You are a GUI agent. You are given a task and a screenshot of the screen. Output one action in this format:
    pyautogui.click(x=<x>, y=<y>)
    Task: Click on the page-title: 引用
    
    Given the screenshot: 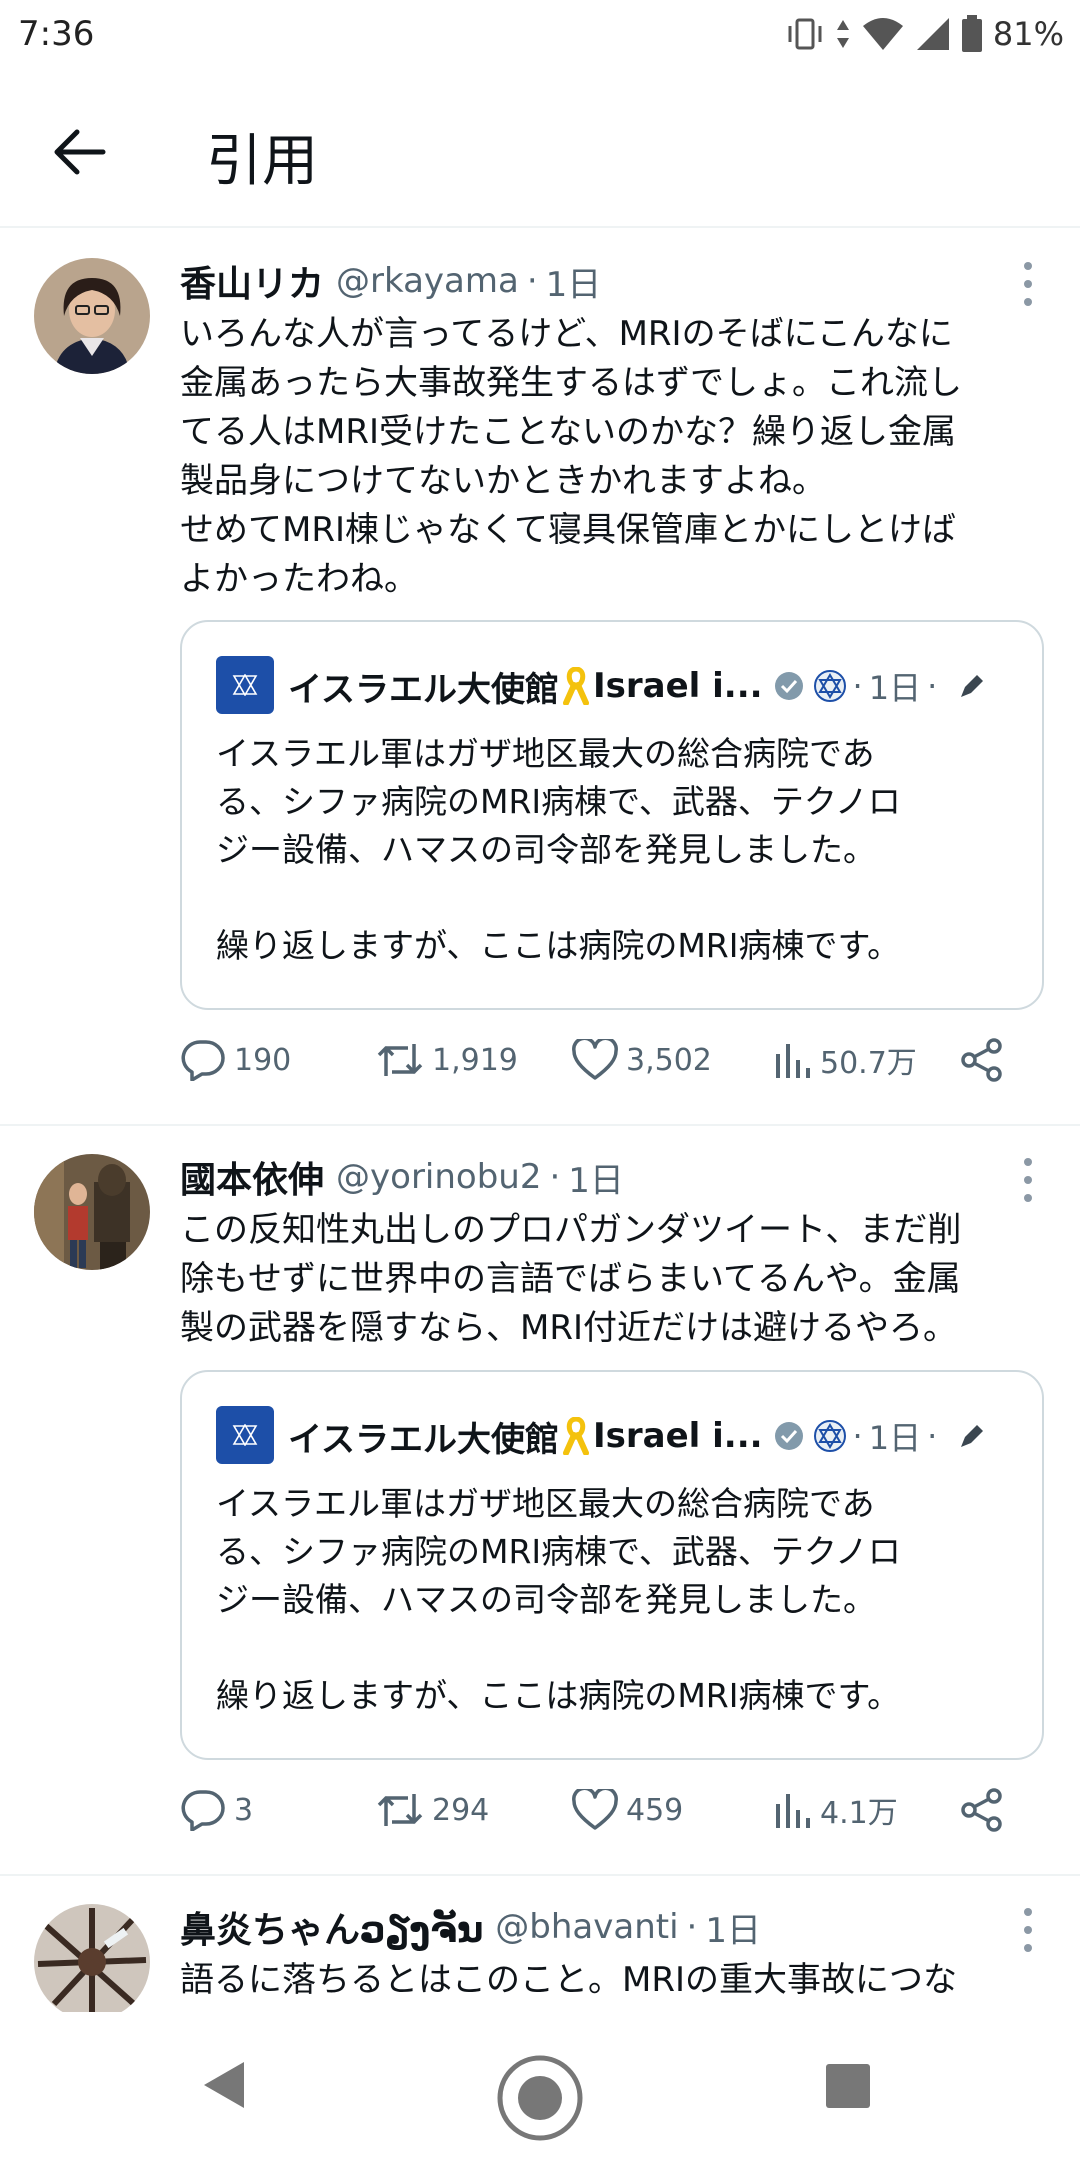 What is the action you would take?
    pyautogui.click(x=262, y=161)
    